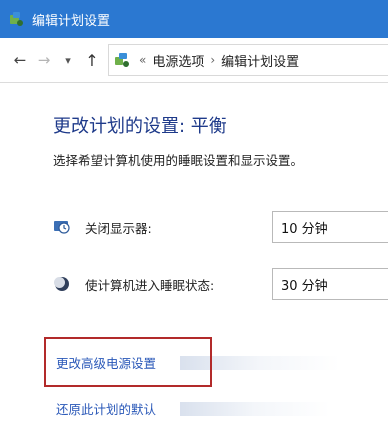 The height and width of the screenshot is (426, 388). I want to click on window-title: 编辑计划设置, so click(71, 21).